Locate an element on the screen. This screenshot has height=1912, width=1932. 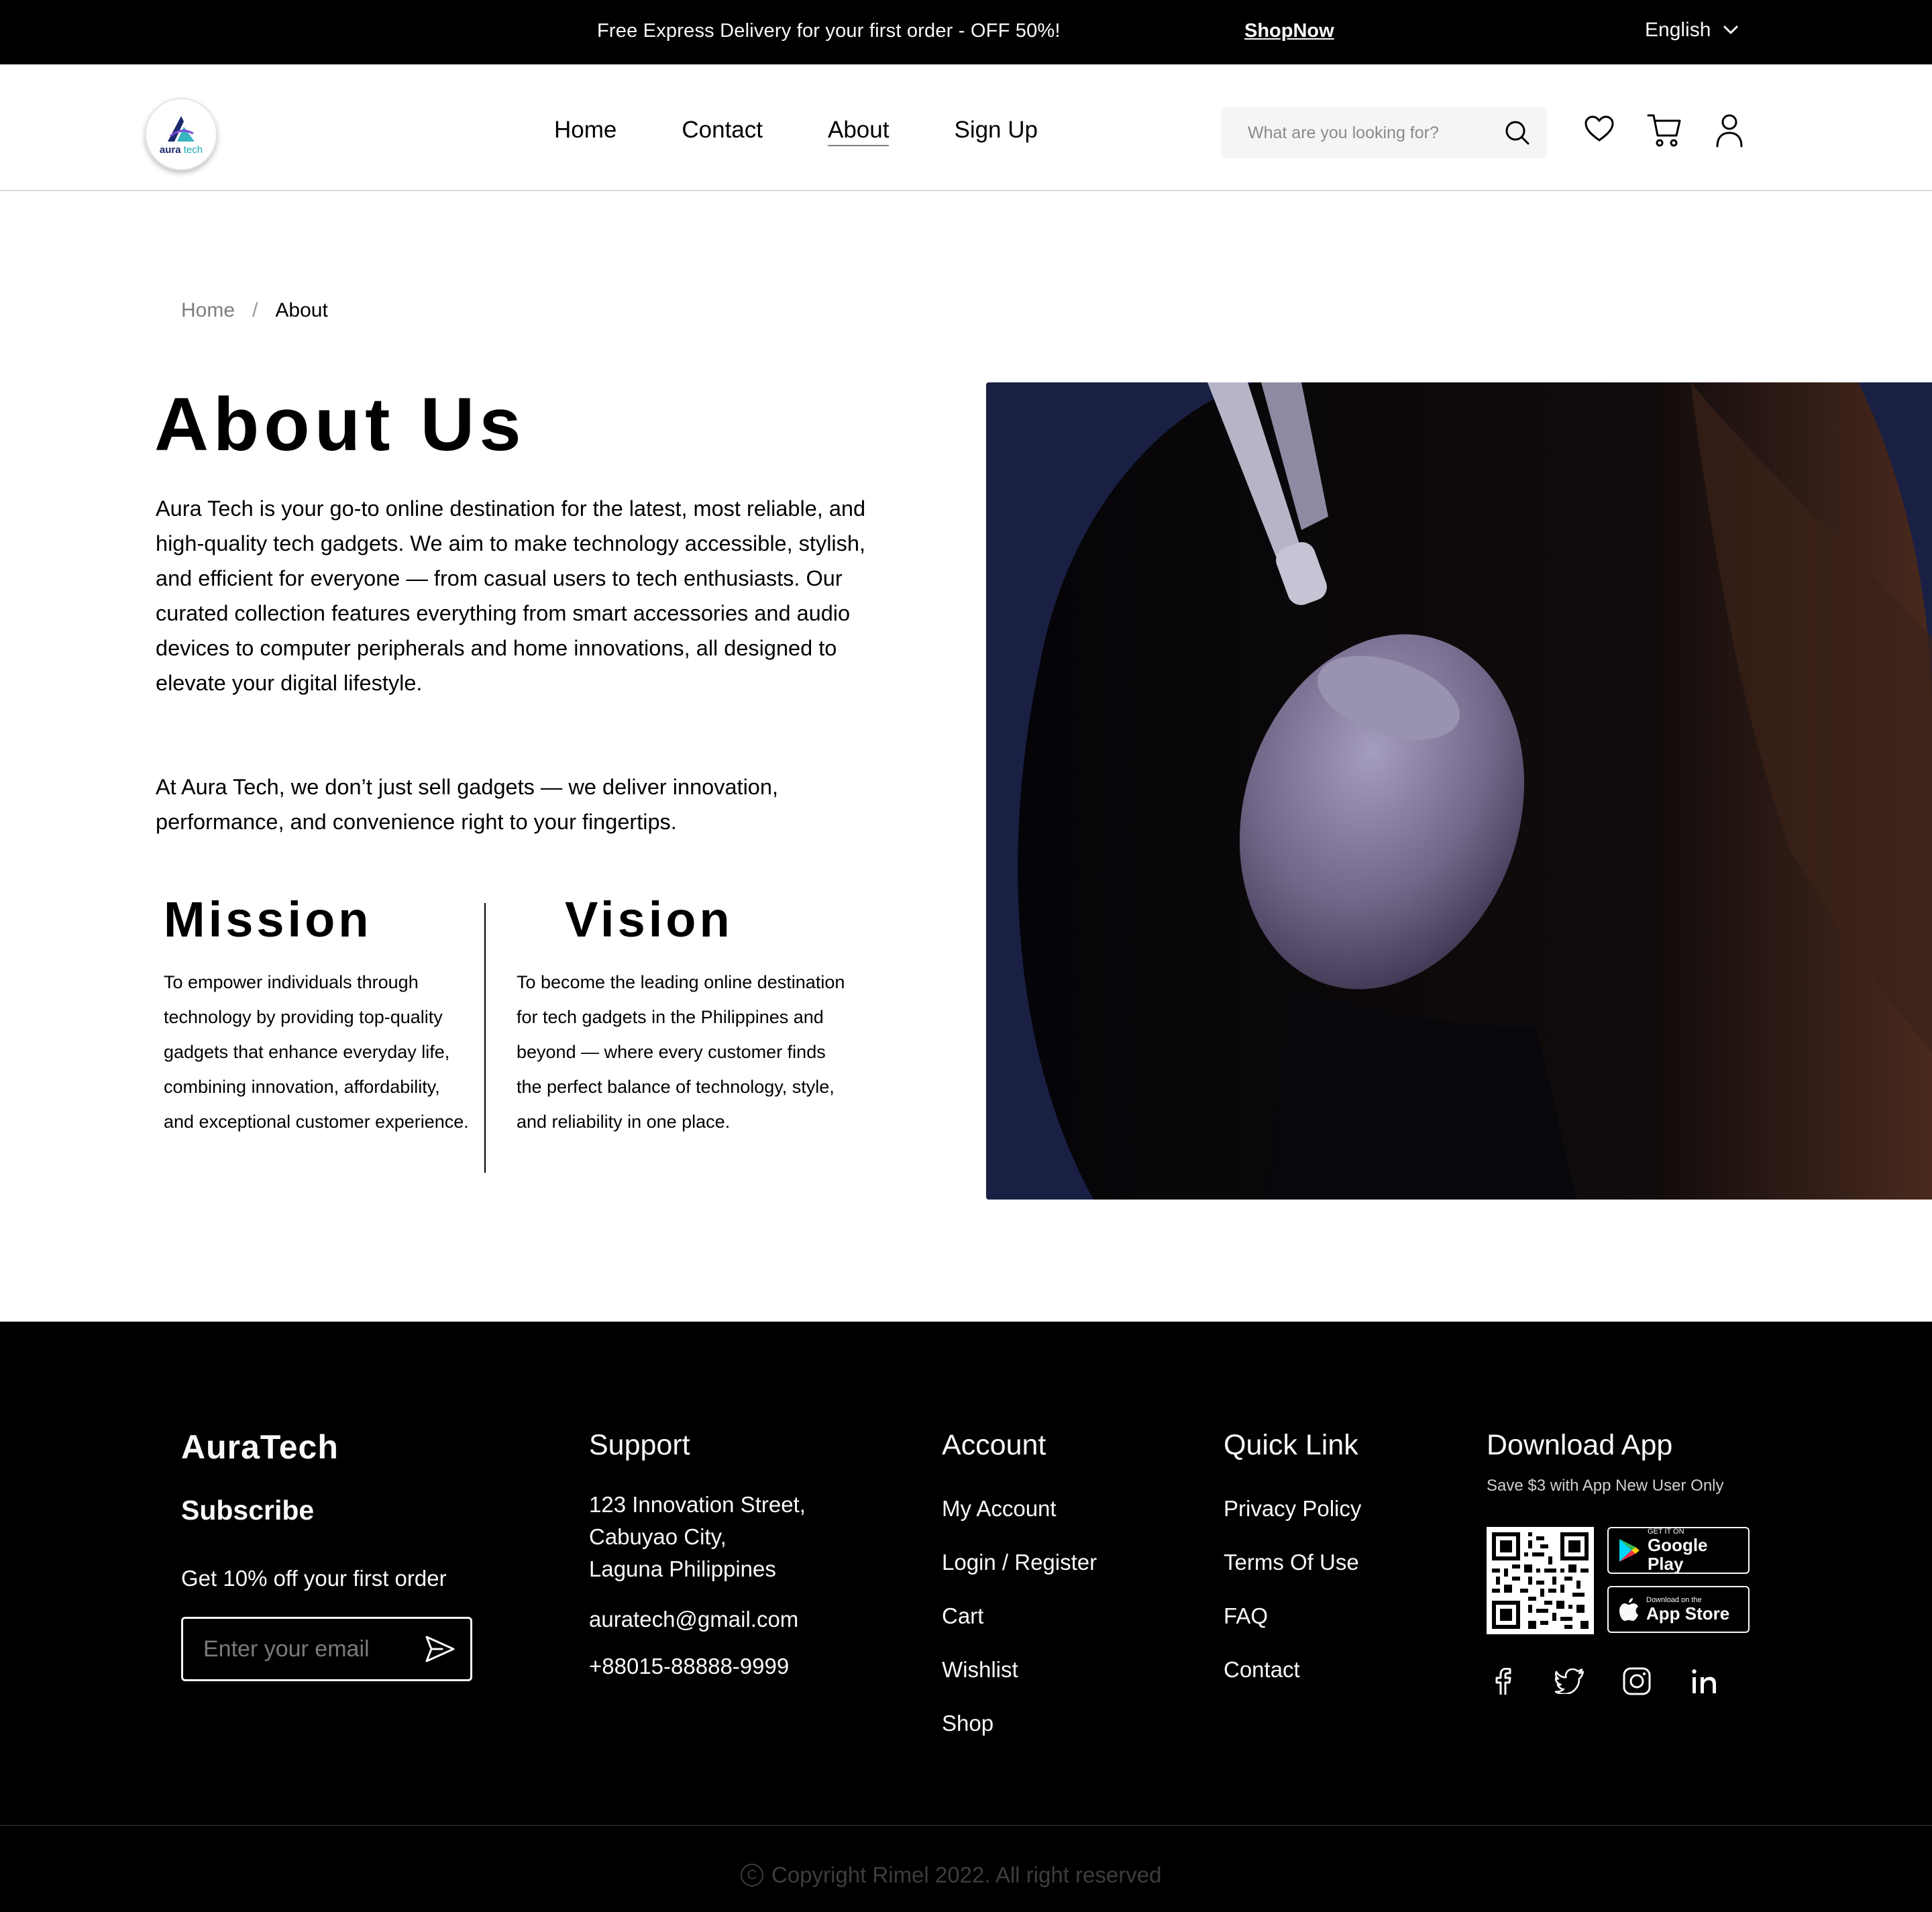
breadcrumb: Home / About is located at coordinates (254, 311).